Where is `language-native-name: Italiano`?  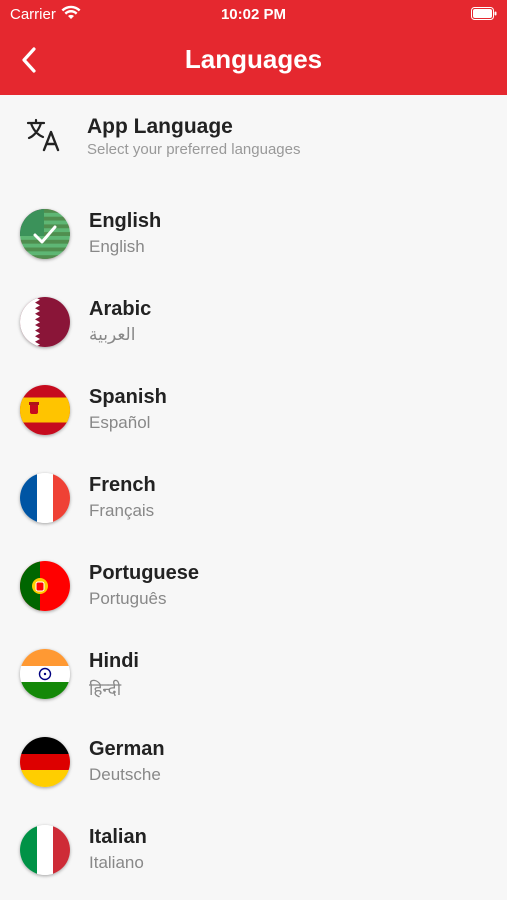 language-native-name: Italiano is located at coordinates (116, 862).